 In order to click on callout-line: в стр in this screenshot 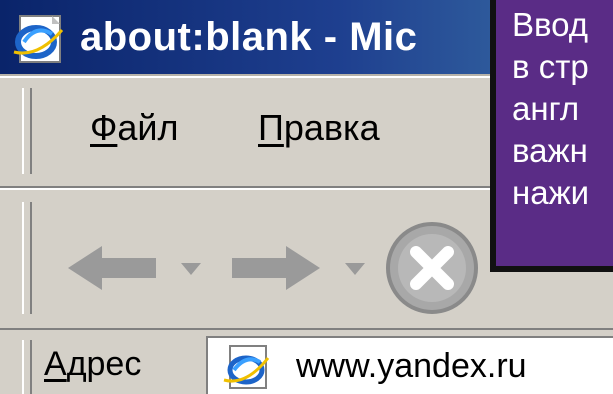, I will do `click(550, 66)`.